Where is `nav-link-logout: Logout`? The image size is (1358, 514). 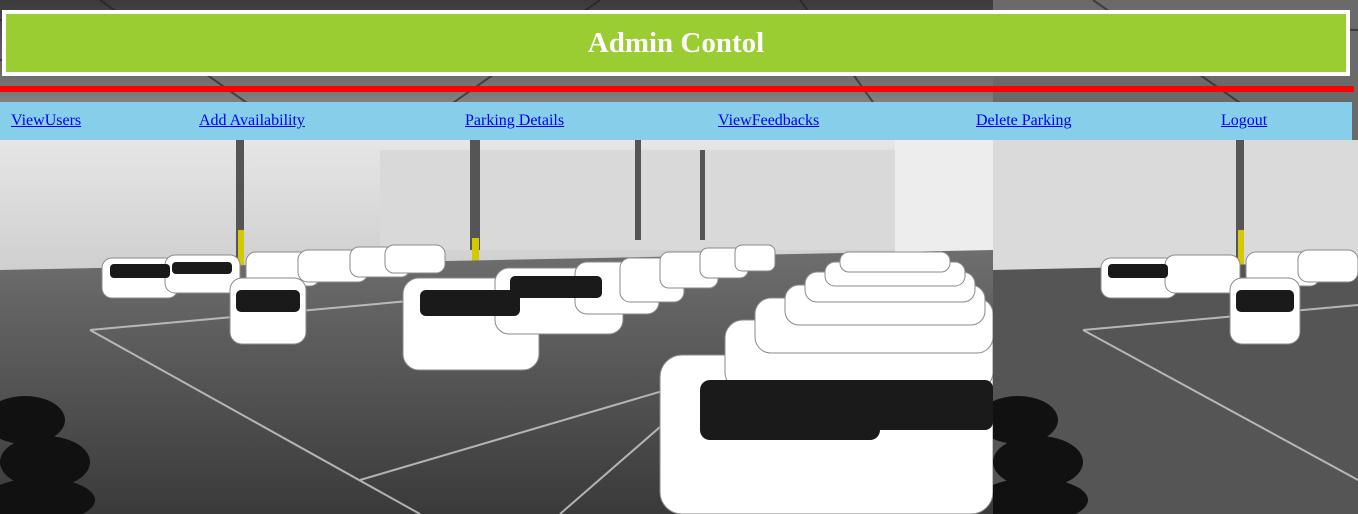 nav-link-logout: Logout is located at coordinates (1244, 121).